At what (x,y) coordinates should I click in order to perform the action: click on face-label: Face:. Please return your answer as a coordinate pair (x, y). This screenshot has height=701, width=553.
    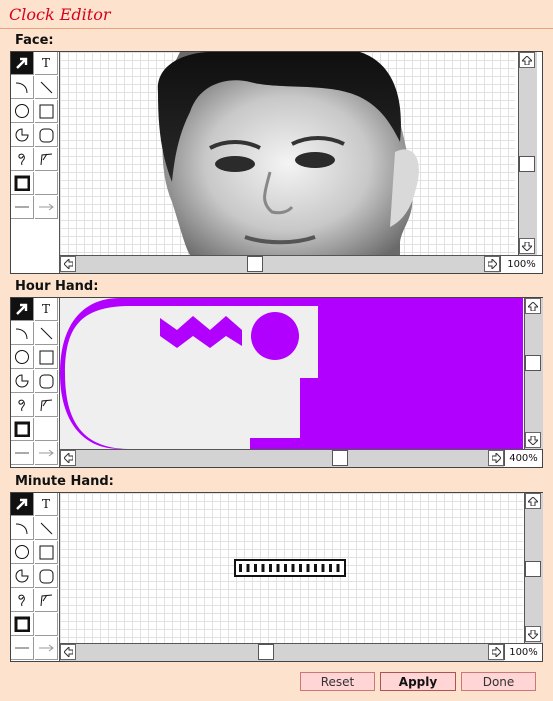
    Looking at the image, I should click on (34, 40).